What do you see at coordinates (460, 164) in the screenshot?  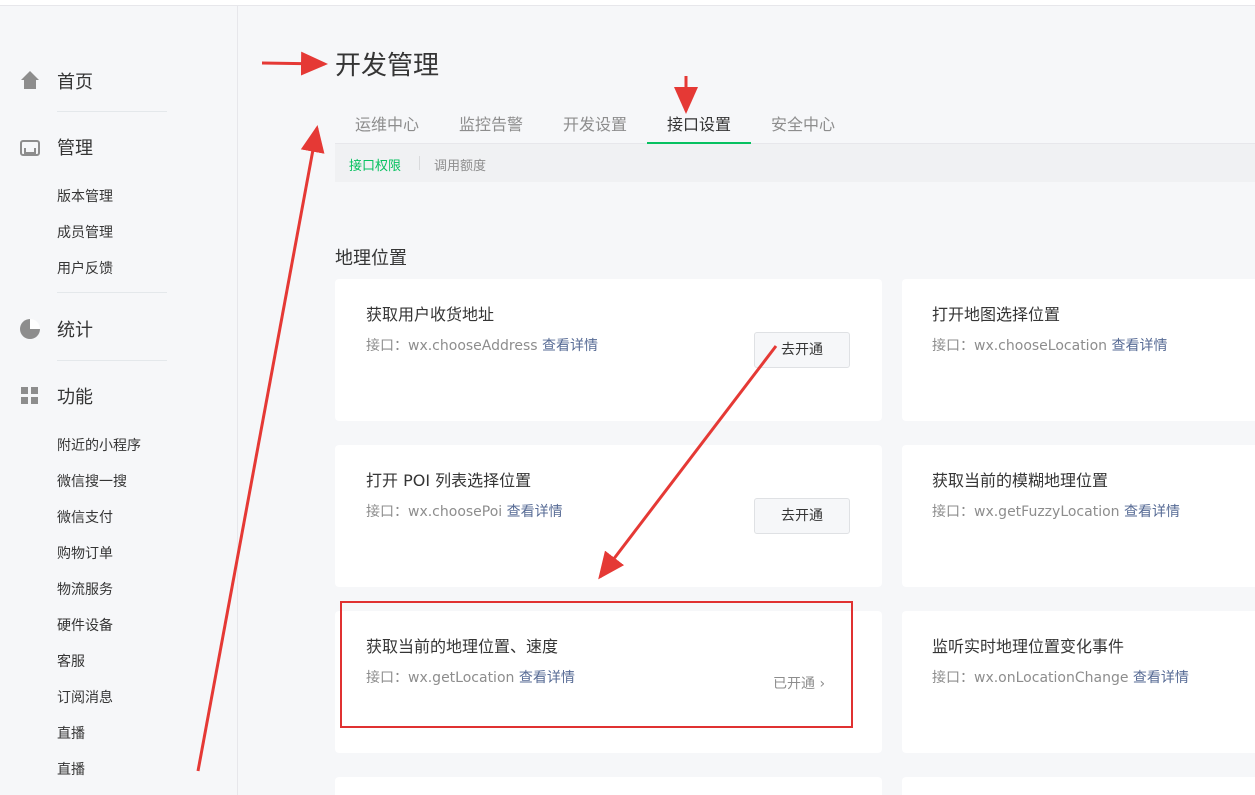 I see `subtab-call-quota: 调用额度` at bounding box center [460, 164].